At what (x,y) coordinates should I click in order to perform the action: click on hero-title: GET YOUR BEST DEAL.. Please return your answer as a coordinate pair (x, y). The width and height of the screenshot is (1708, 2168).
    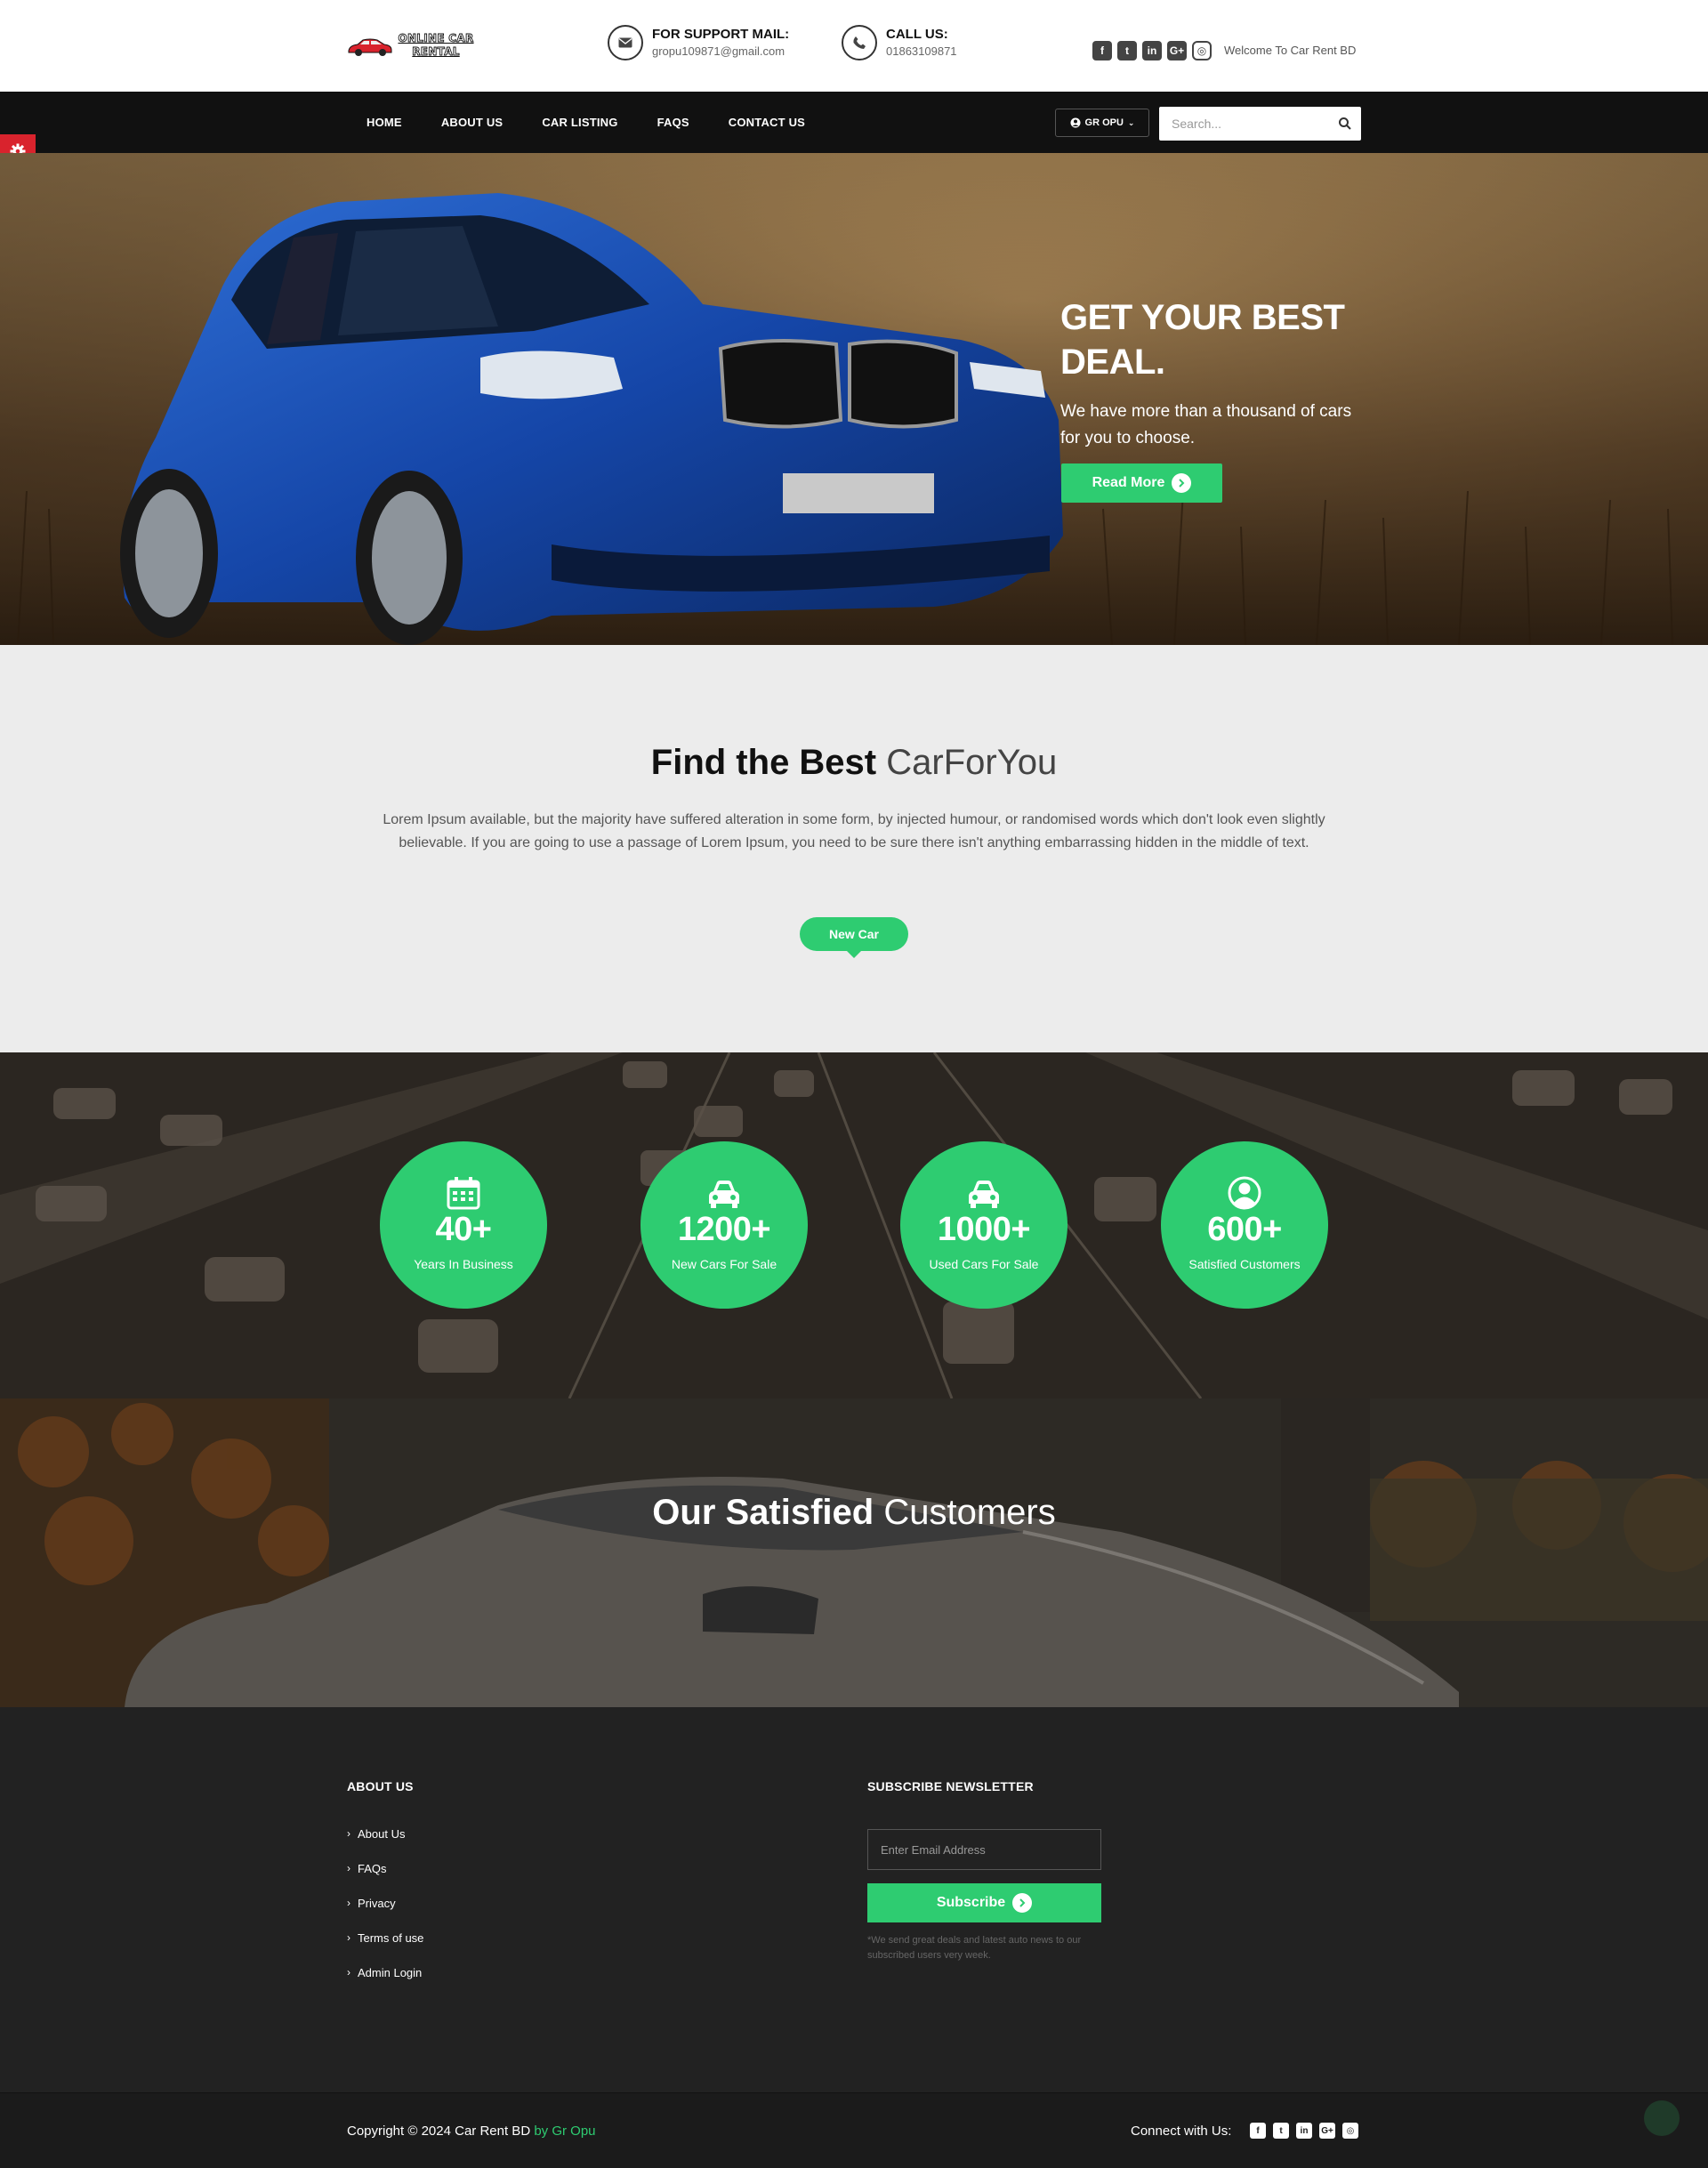
    Looking at the image, I should click on (1202, 340).